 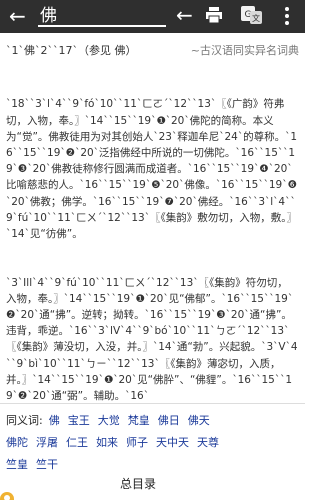 What do you see at coordinates (77, 442) in the screenshot?
I see `synonym-item: 仁王` at bounding box center [77, 442].